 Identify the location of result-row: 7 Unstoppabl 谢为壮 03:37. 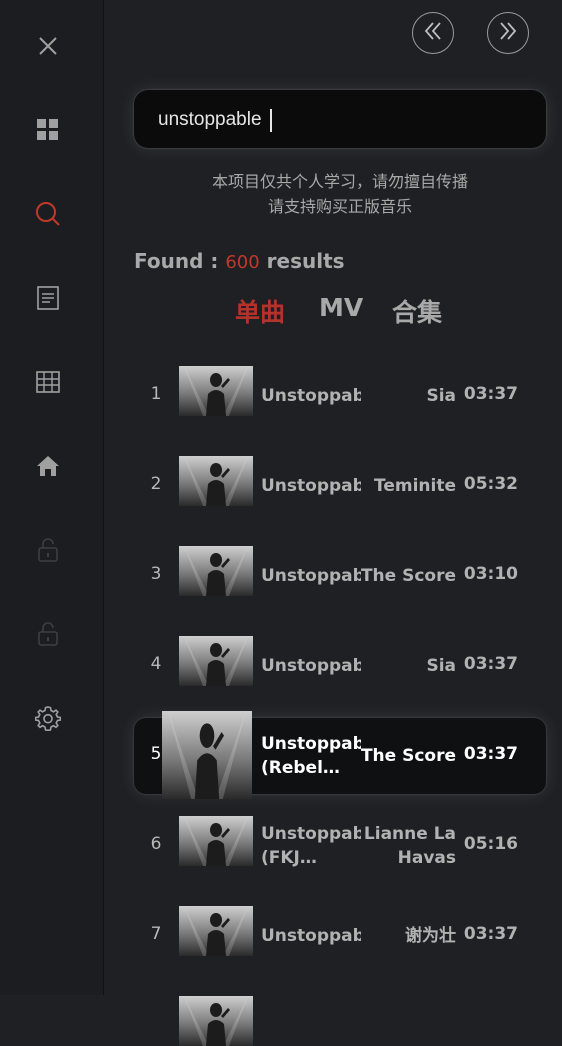
(340, 936).